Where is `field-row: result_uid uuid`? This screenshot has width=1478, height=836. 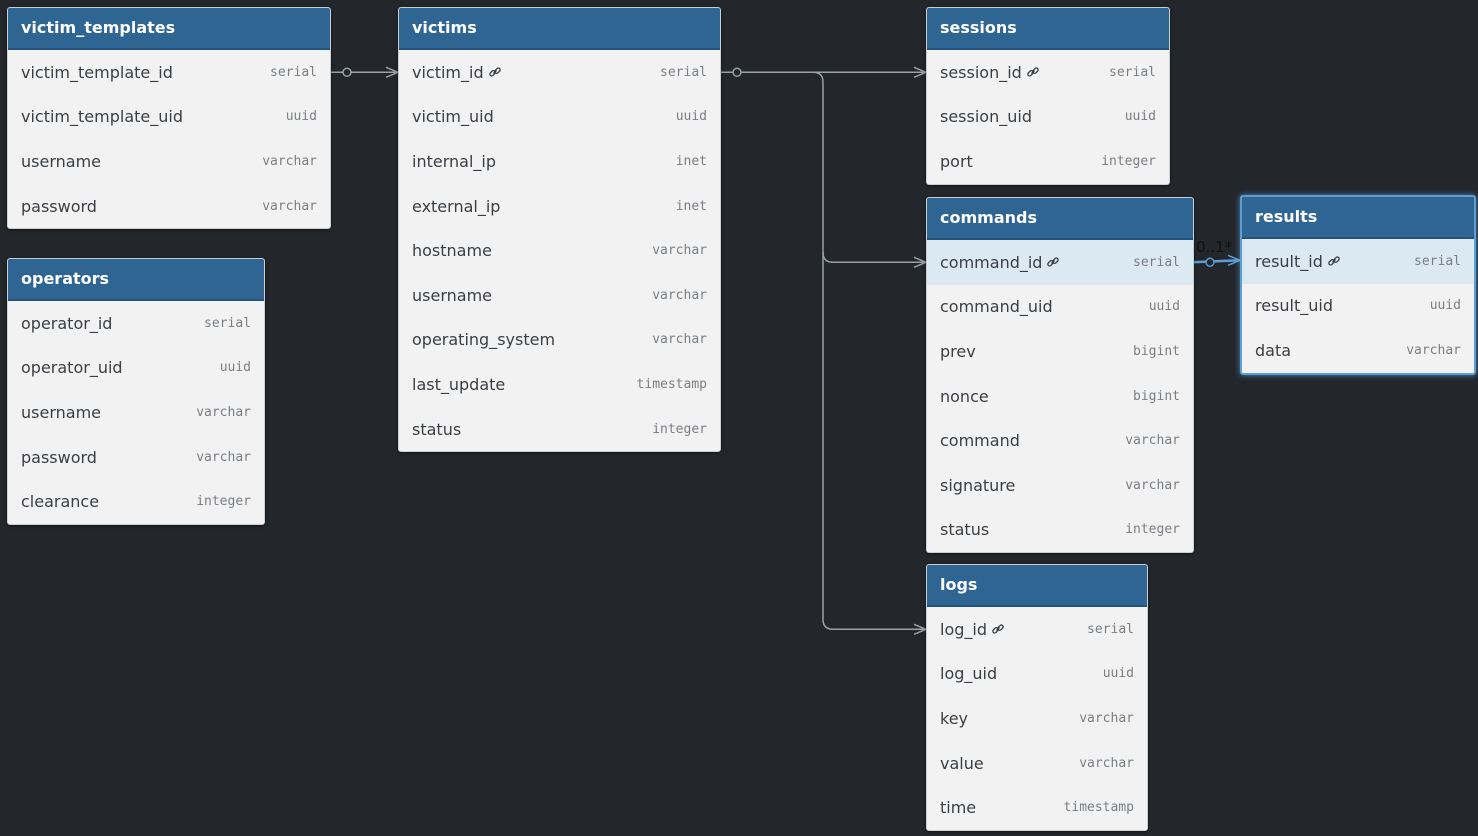
field-row: result_uid uuid is located at coordinates (1358, 306).